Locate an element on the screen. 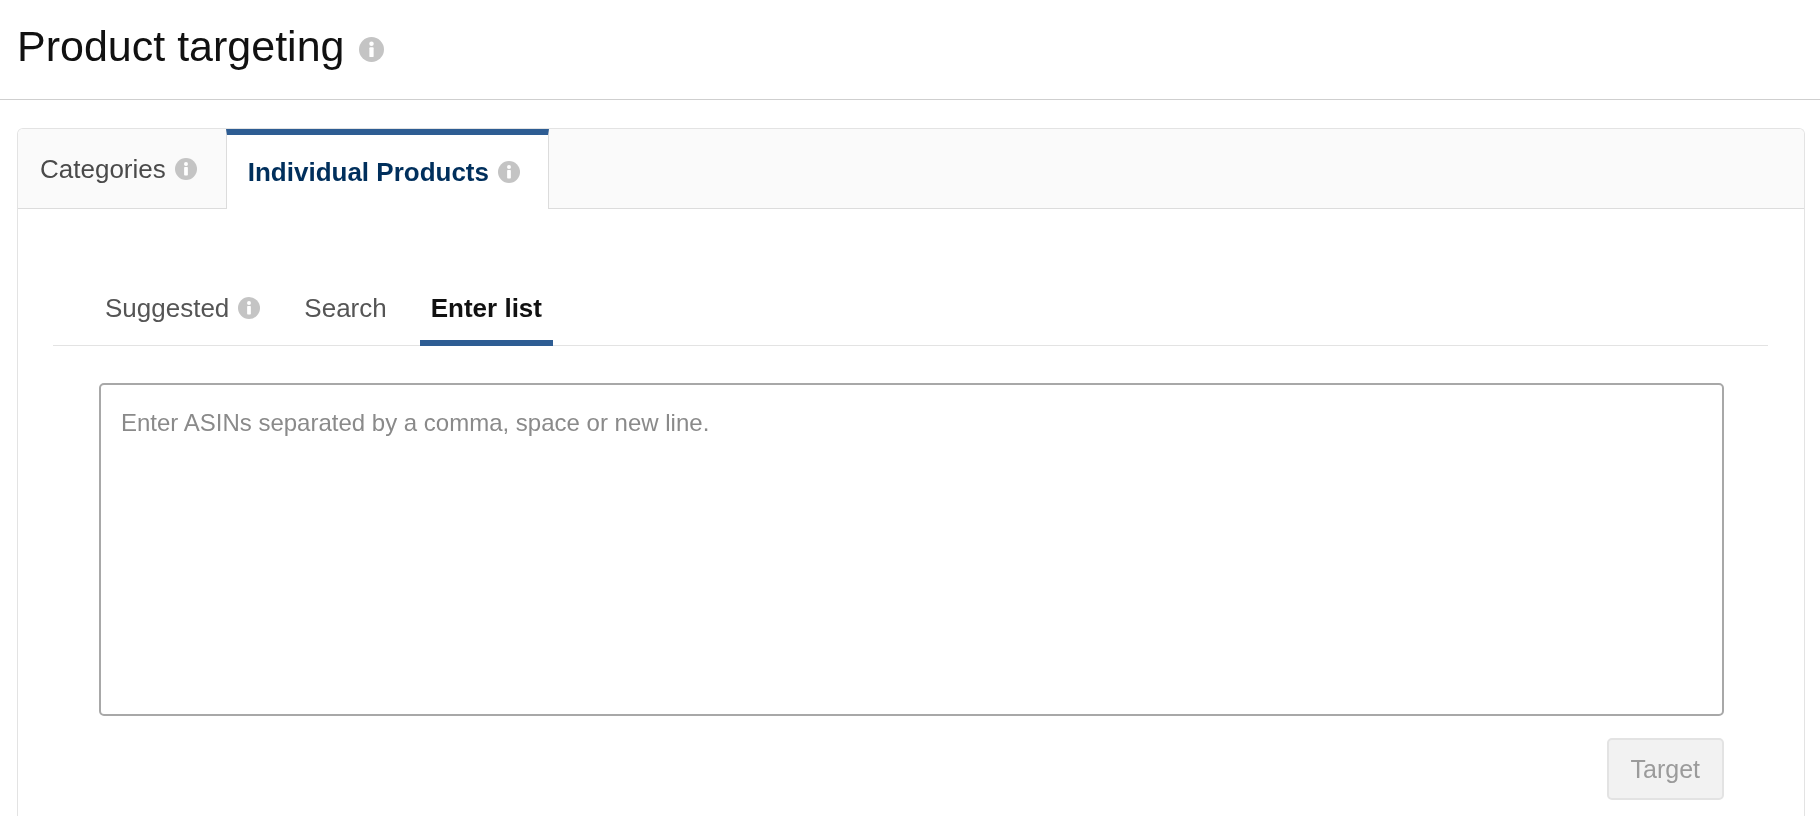  tab: Categories is located at coordinates (122, 169).